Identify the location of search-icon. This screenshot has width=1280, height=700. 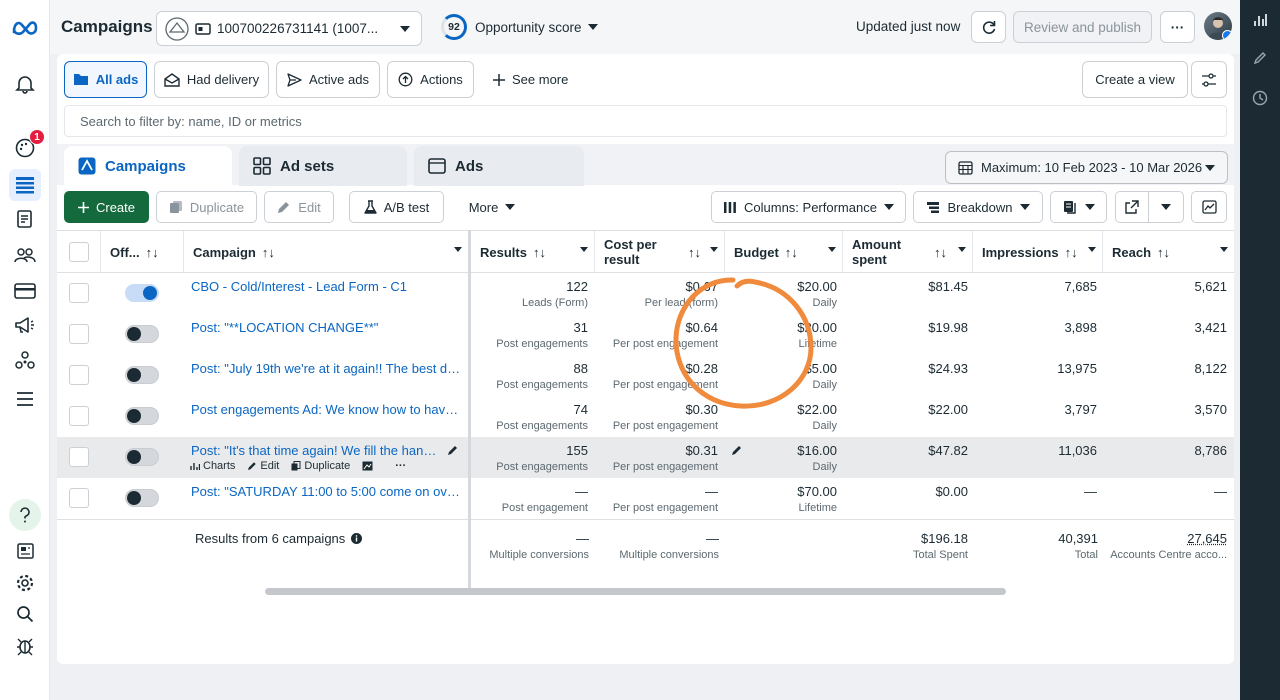
(25, 614).